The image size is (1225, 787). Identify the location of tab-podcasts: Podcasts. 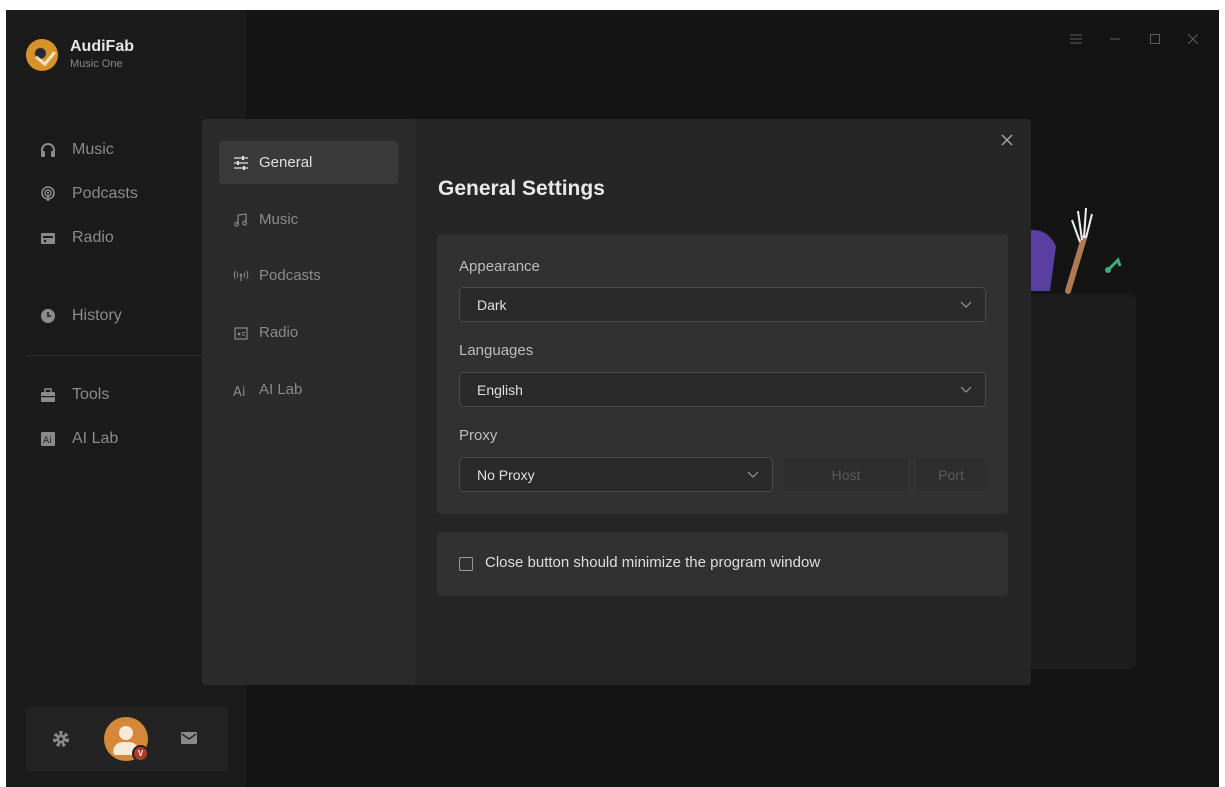
(308, 275).